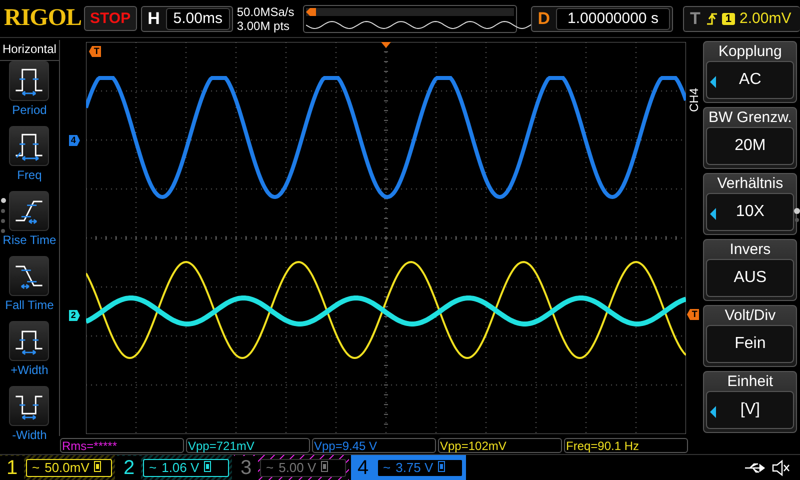 This screenshot has width=800, height=480. I want to click on menu-key: Kopplung AC, so click(750, 72).